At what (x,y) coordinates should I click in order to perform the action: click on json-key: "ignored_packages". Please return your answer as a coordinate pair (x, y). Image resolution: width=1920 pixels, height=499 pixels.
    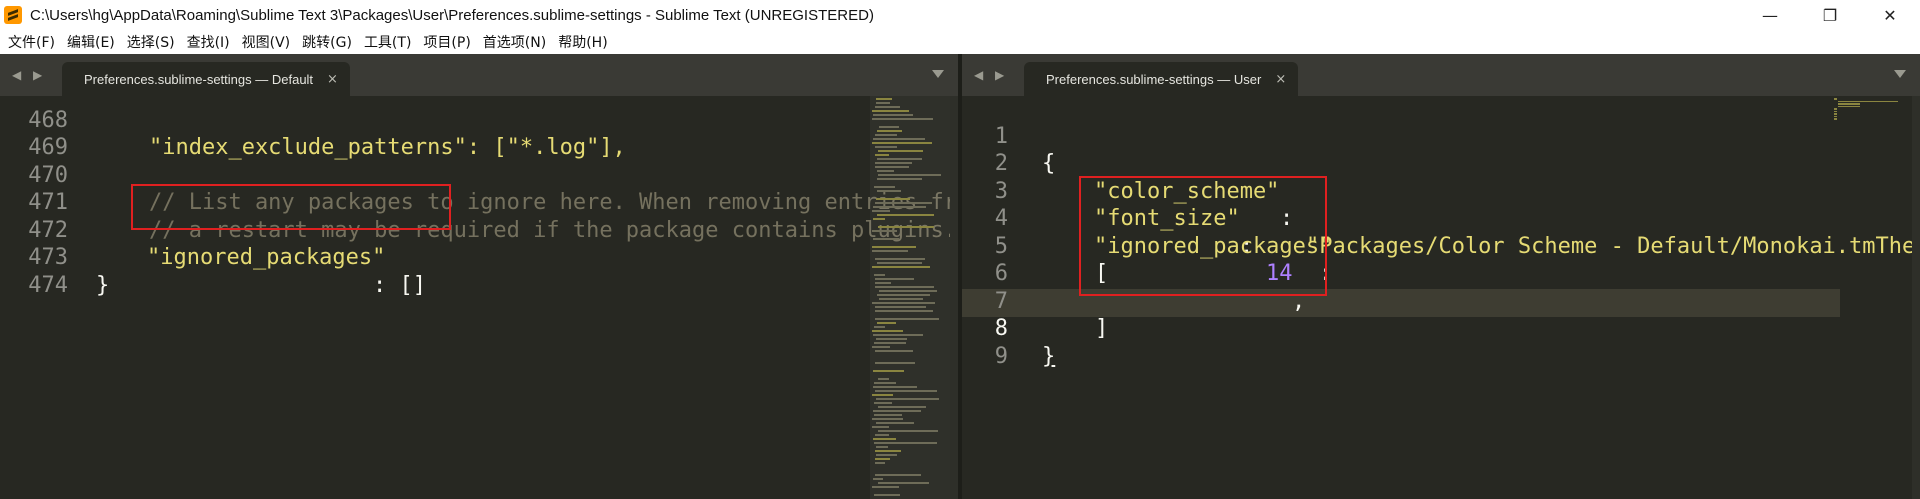
    Looking at the image, I should click on (266, 257).